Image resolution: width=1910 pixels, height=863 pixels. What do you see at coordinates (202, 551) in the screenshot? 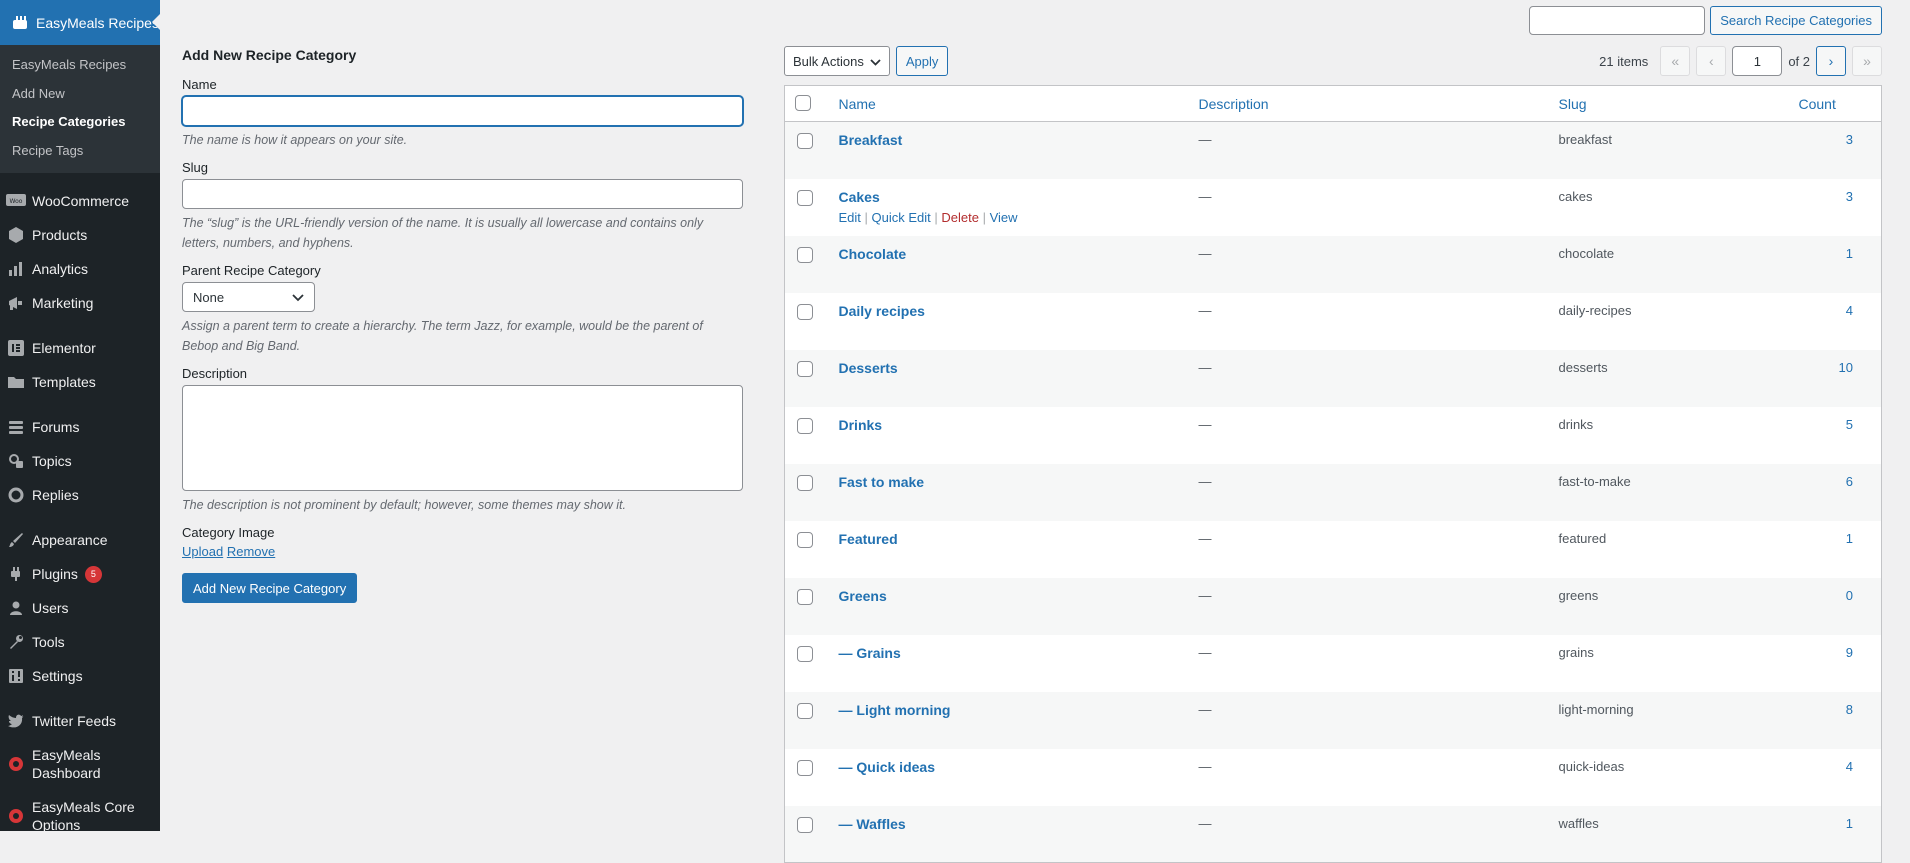
I see `upload-link: Upload` at bounding box center [202, 551].